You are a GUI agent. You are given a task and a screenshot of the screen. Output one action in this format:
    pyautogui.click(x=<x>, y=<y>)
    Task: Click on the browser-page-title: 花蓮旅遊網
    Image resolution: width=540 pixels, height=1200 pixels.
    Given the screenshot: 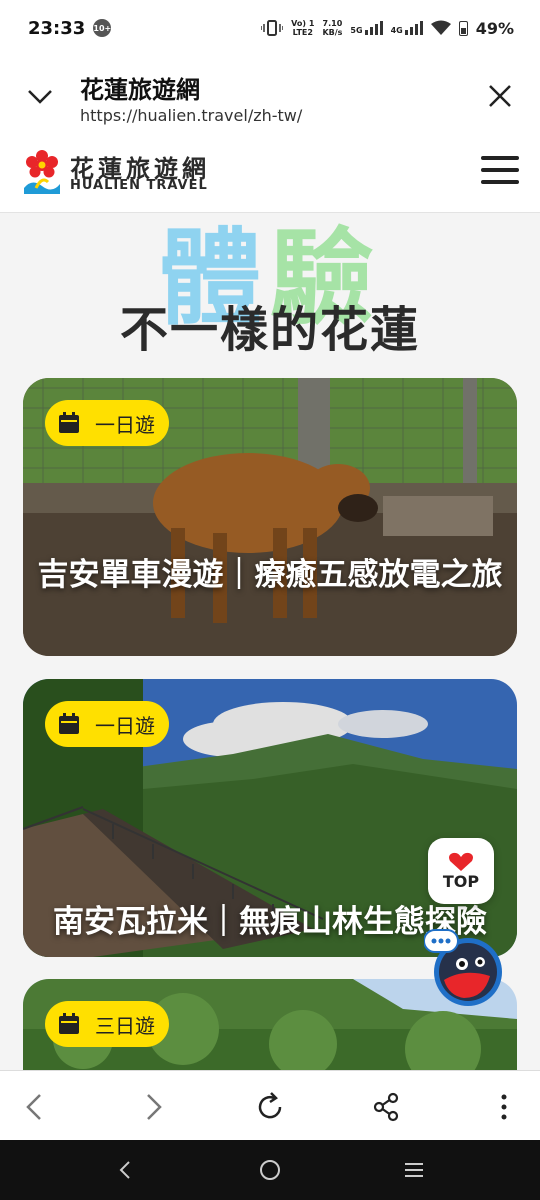 What is the action you would take?
    pyautogui.click(x=140, y=90)
    